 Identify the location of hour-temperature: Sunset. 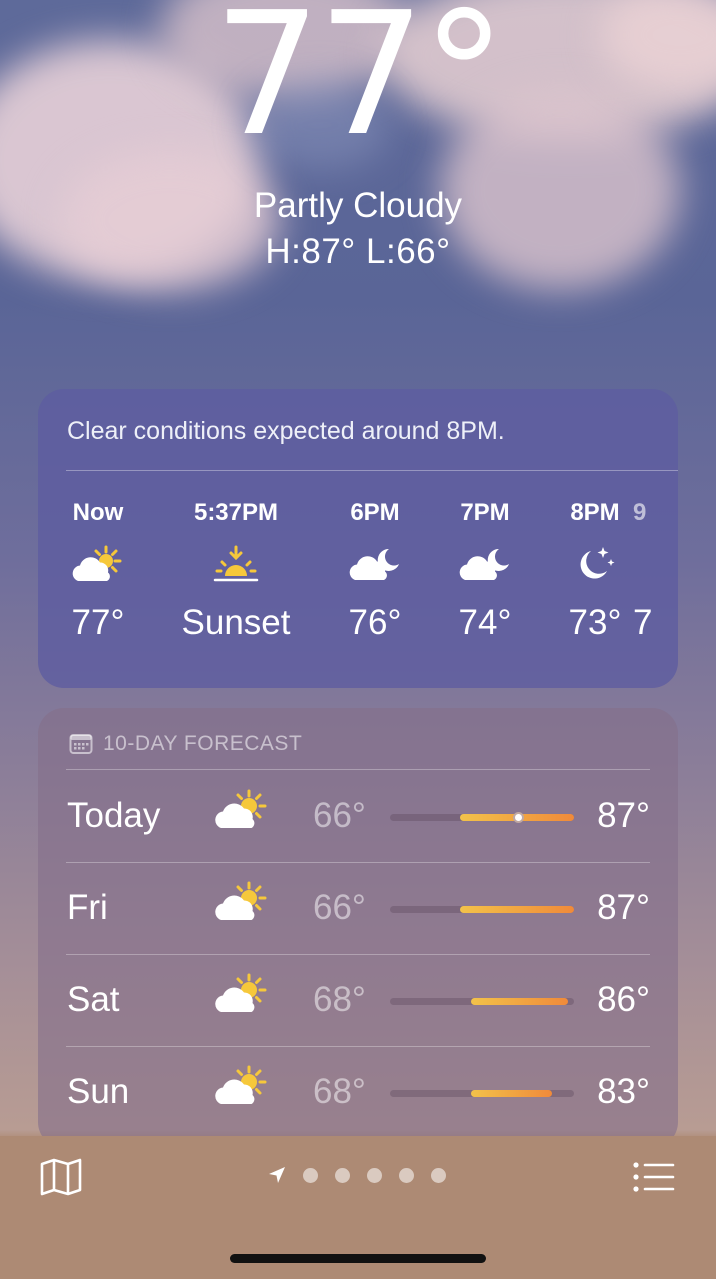
(236, 622).